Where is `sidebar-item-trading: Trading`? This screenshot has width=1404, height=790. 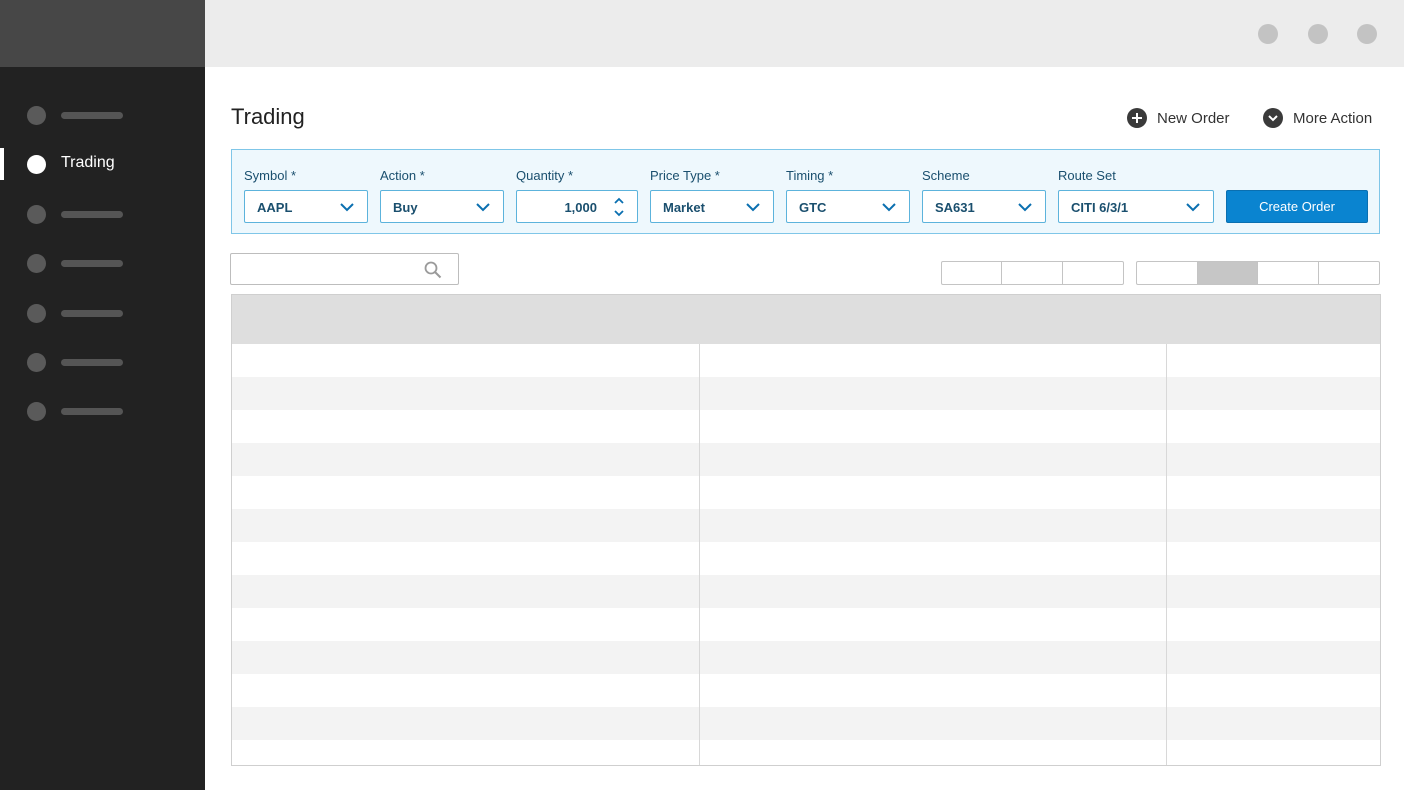 sidebar-item-trading: Trading is located at coordinates (102, 165).